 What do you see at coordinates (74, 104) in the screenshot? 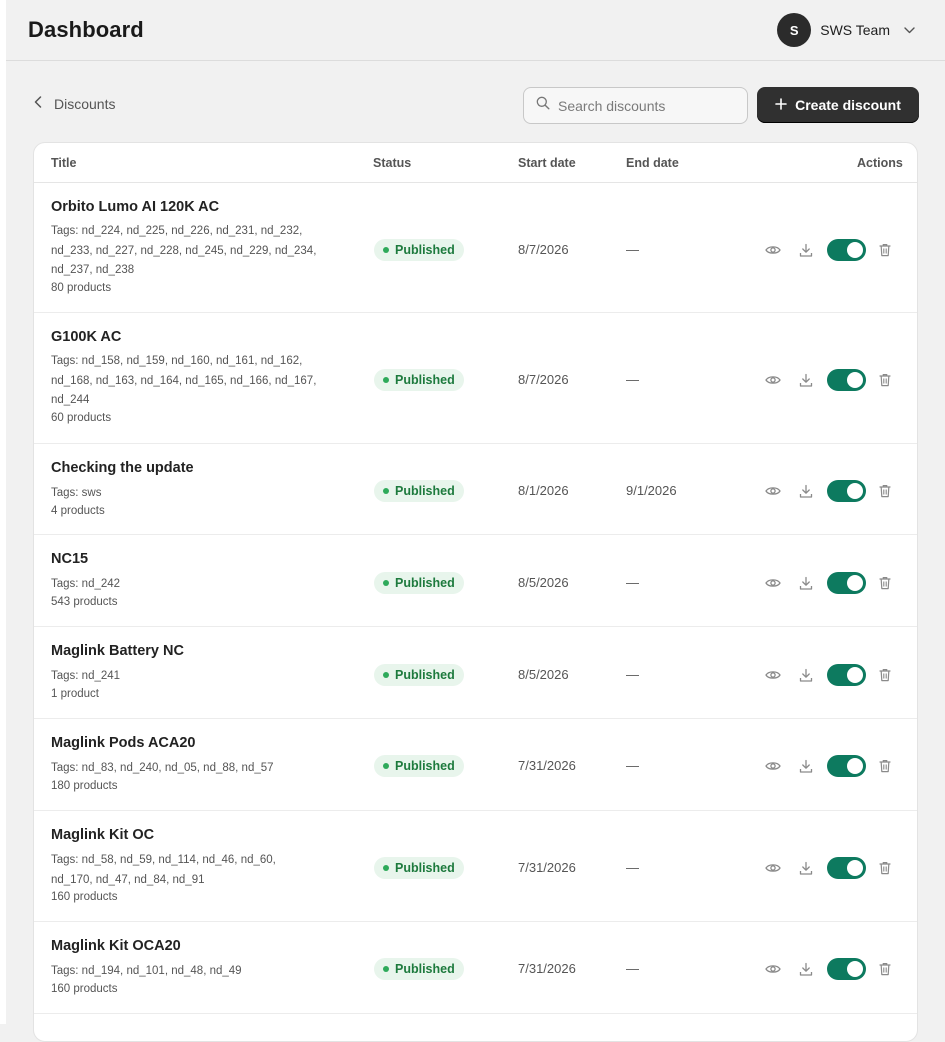
I see `back-link: Discounts` at bounding box center [74, 104].